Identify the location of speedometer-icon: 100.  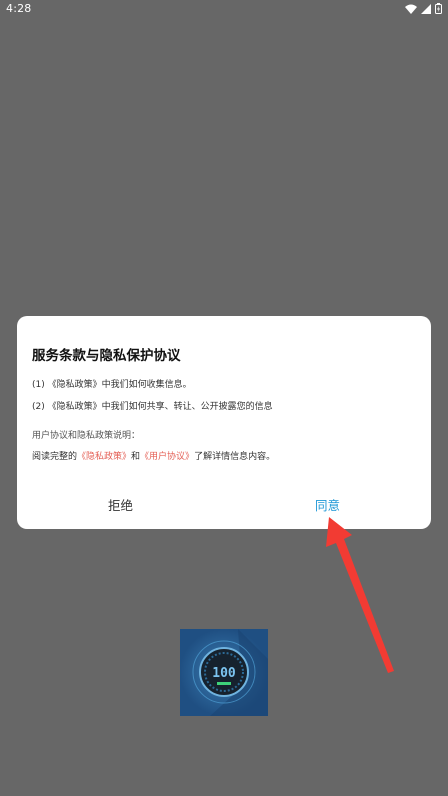
(224, 672).